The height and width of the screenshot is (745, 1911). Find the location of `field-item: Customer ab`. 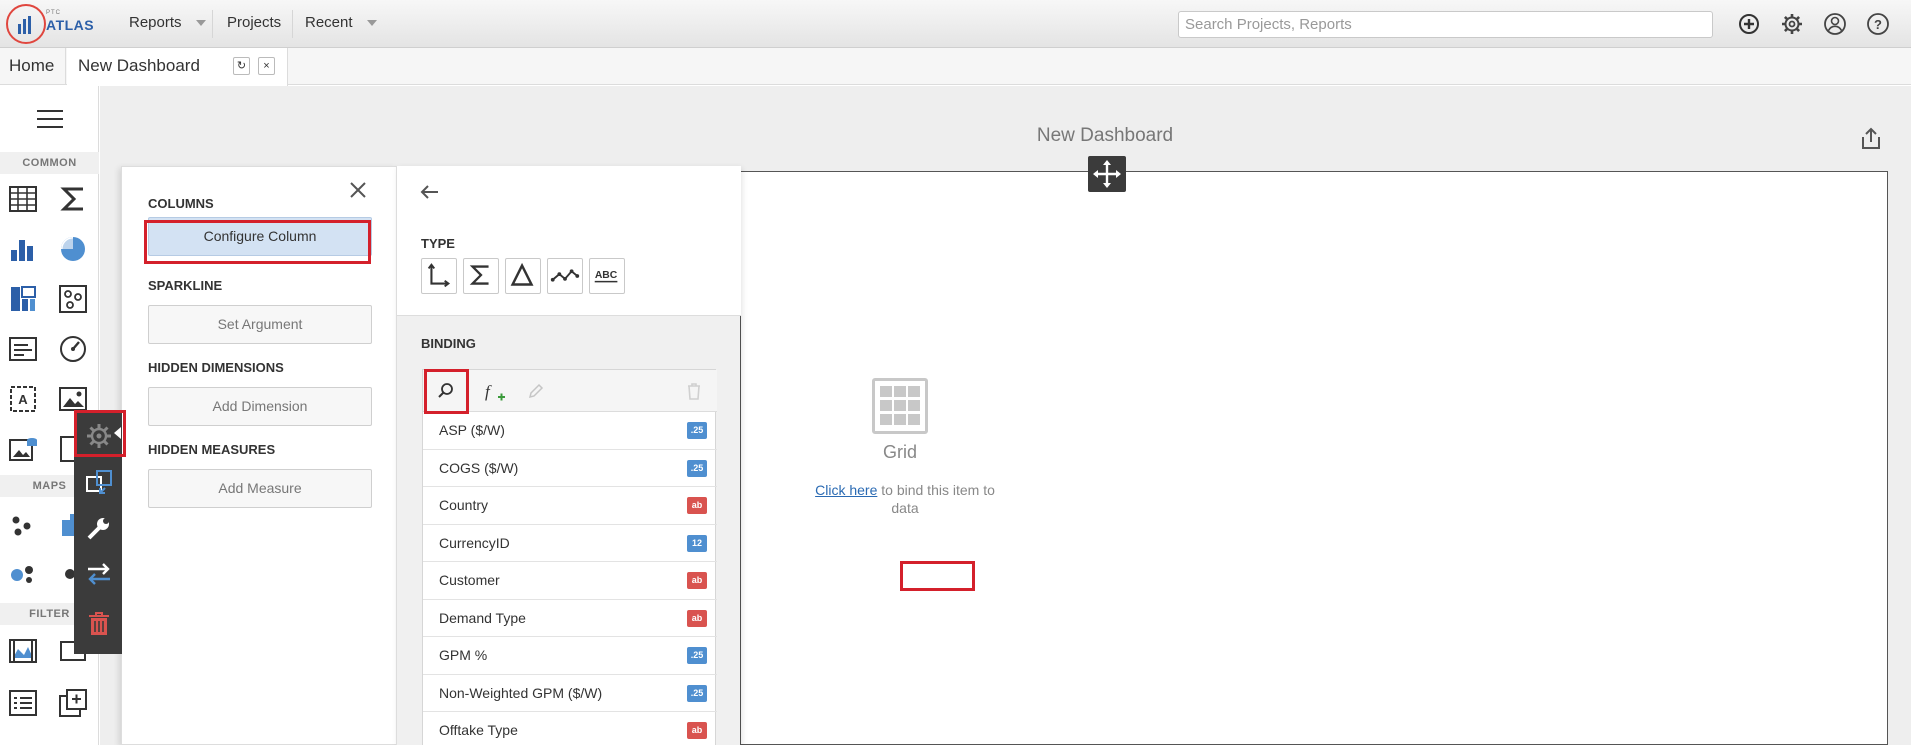

field-item: Customer ab is located at coordinates (570, 581).